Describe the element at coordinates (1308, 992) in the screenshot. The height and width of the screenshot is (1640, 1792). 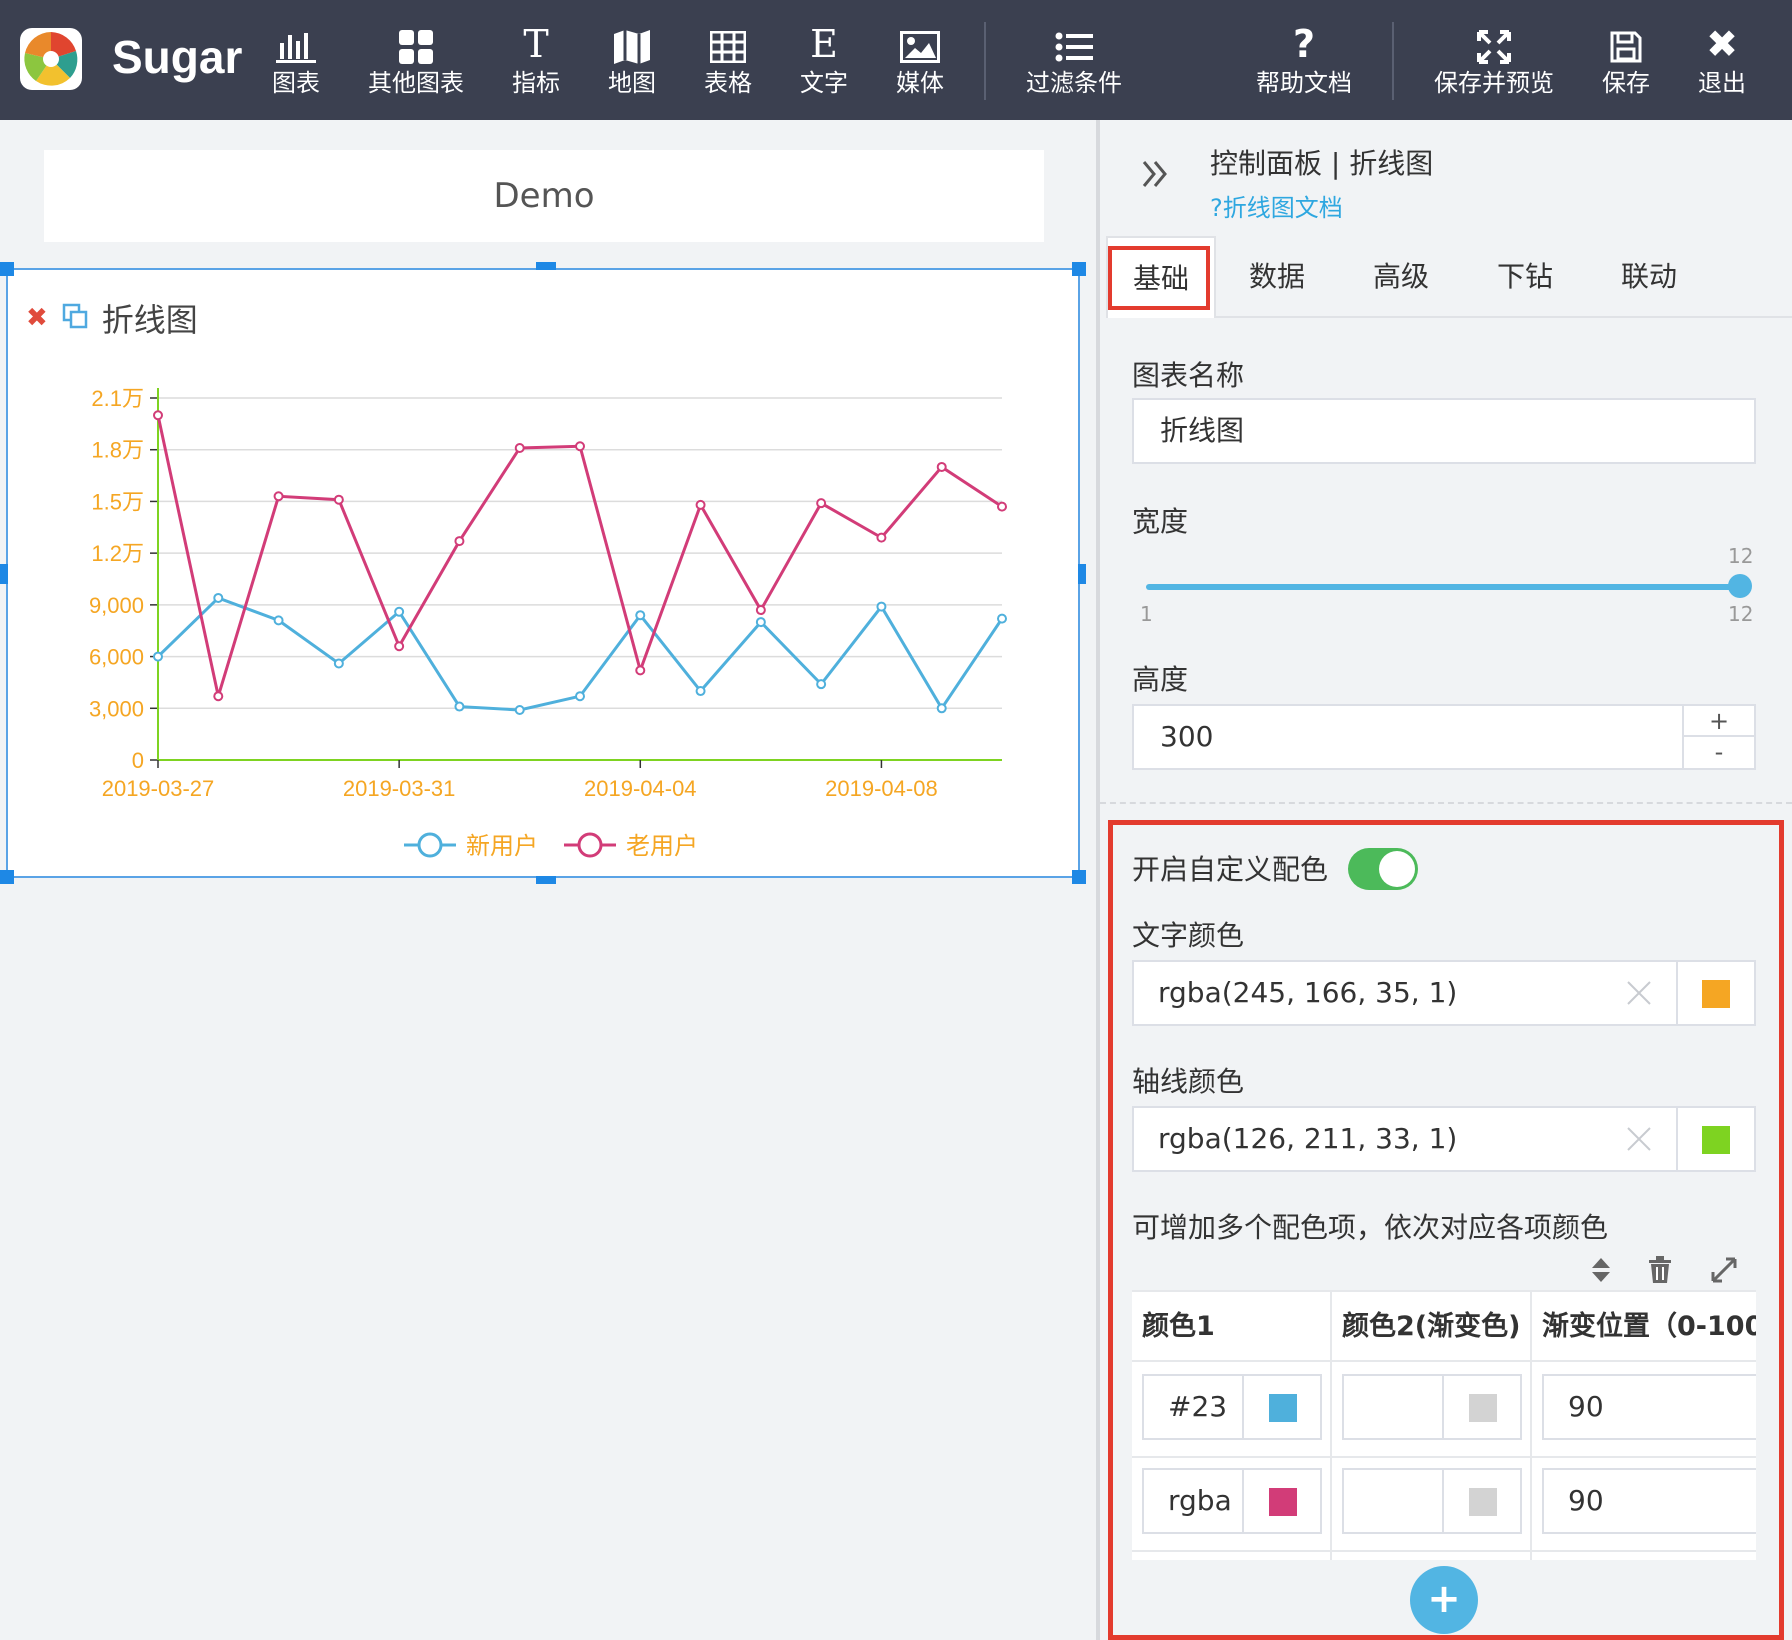
I see `text-color-value: rgba(245, 166, 35, 1)` at that location.